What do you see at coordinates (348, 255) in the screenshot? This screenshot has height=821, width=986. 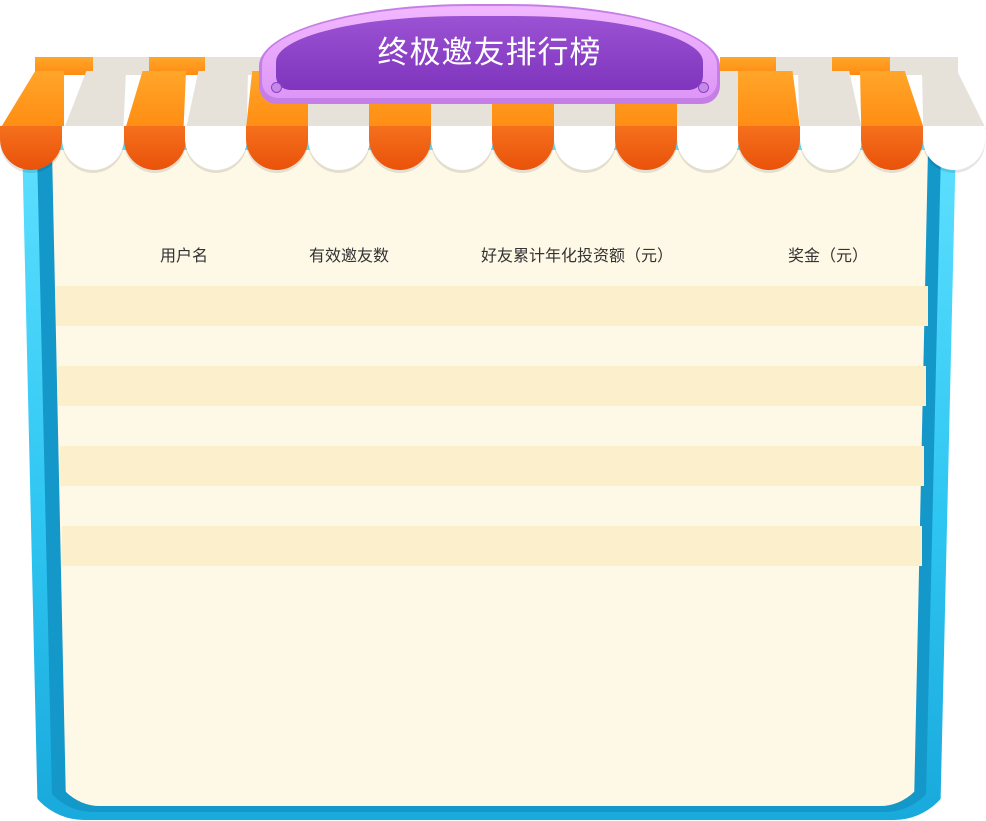 I see `column-header-invites: 有效邀友数` at bounding box center [348, 255].